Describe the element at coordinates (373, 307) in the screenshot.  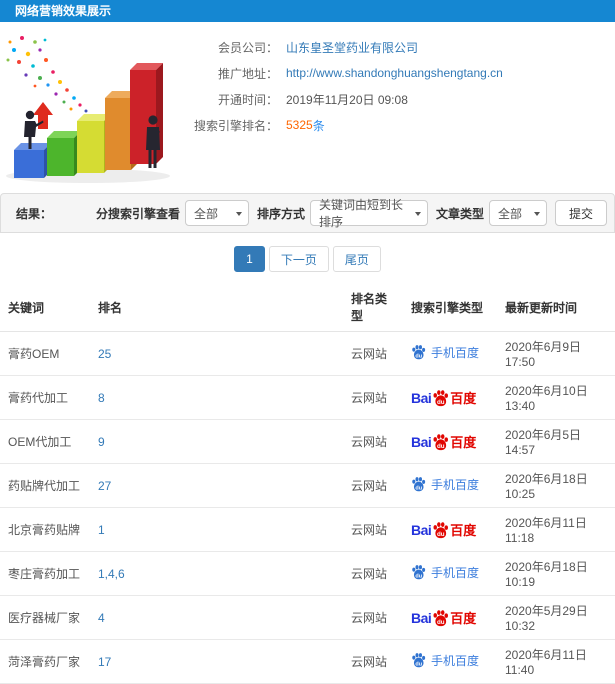
I see `header-rank-type: 排名类型` at that location.